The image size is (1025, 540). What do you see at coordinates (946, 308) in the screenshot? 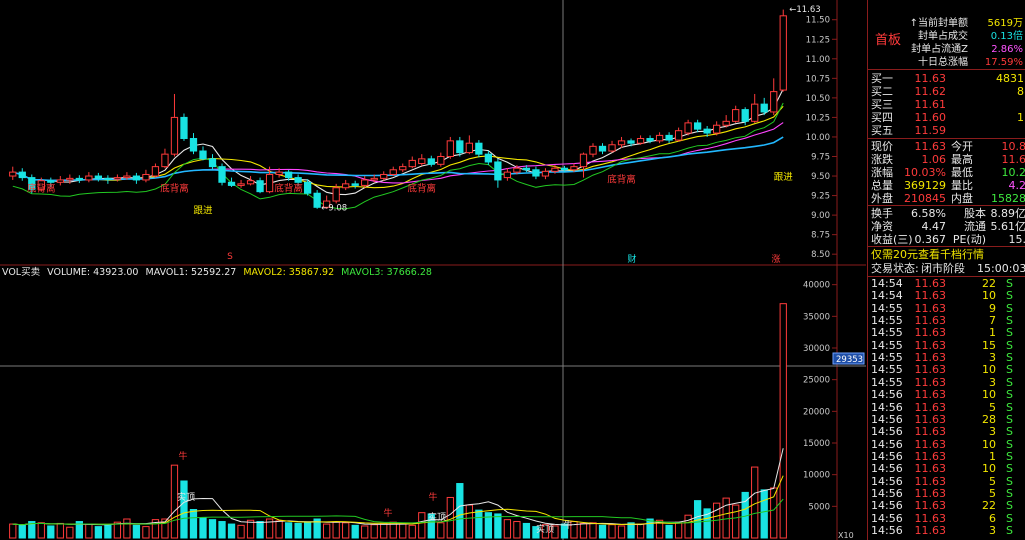
I see `trade-row: 14:55 11.63 9 S` at bounding box center [946, 308].